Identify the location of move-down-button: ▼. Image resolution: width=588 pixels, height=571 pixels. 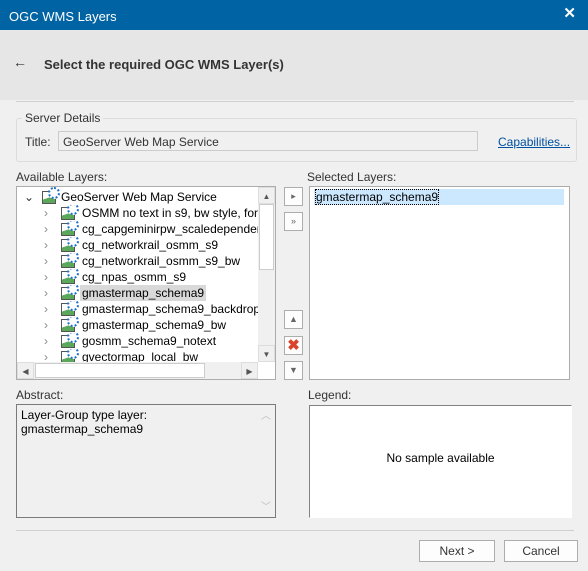
(293, 370).